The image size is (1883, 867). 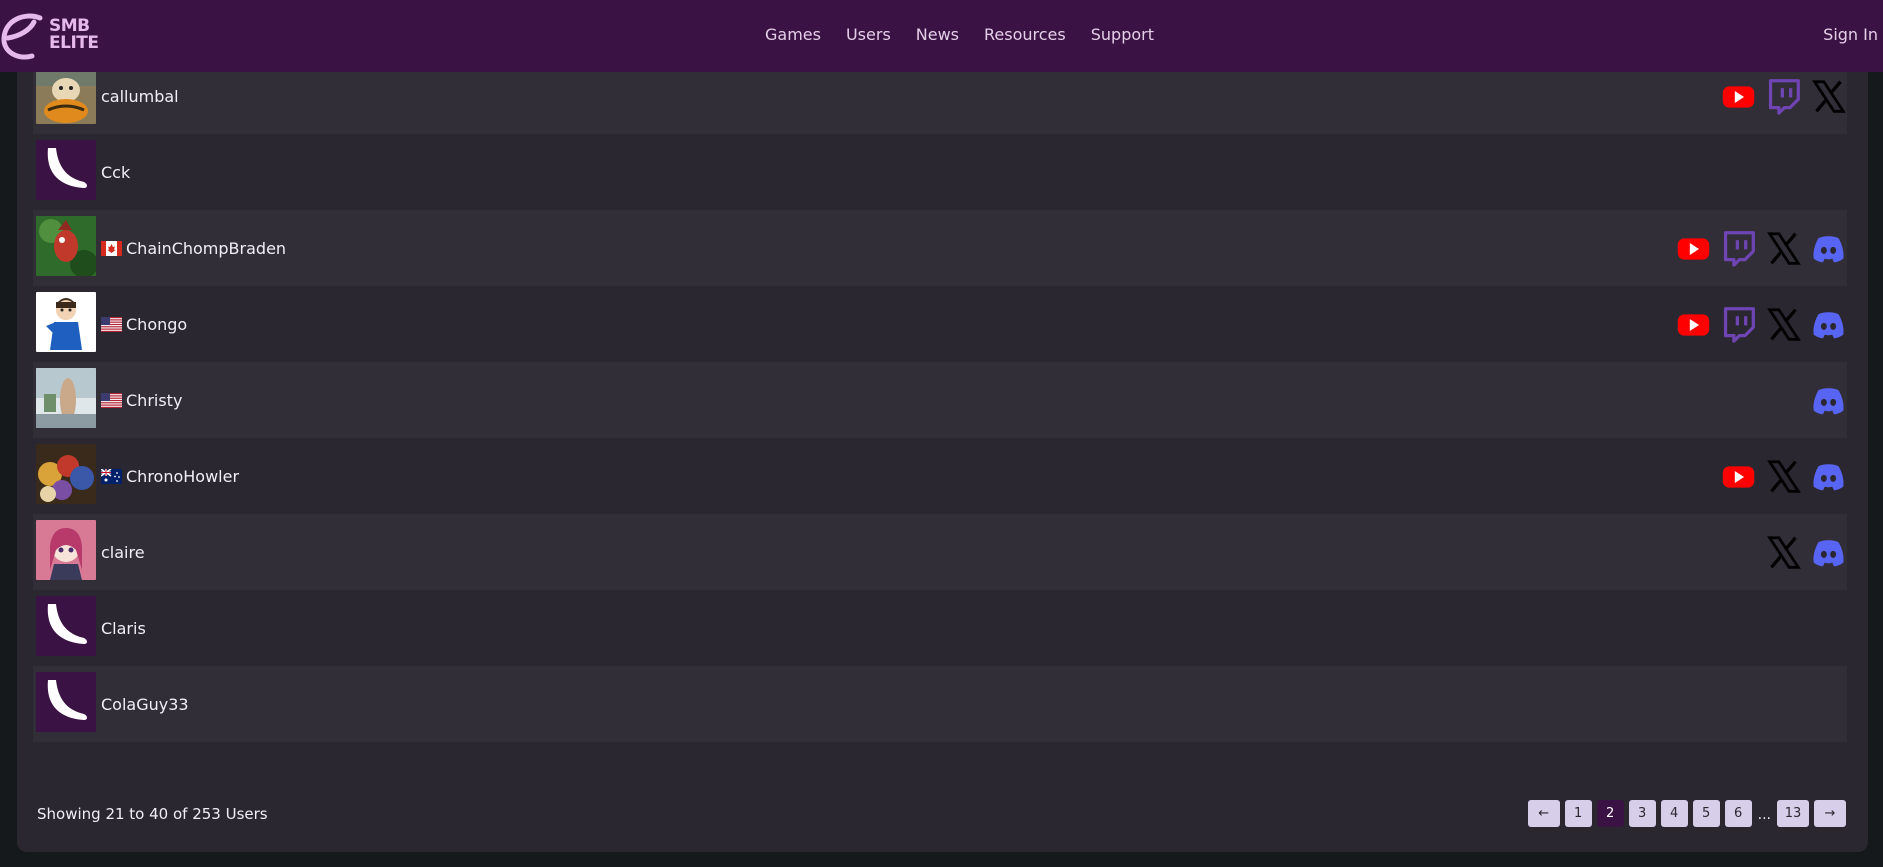 What do you see at coordinates (940, 704) in the screenshot?
I see `user-row: ColaGuy33` at bounding box center [940, 704].